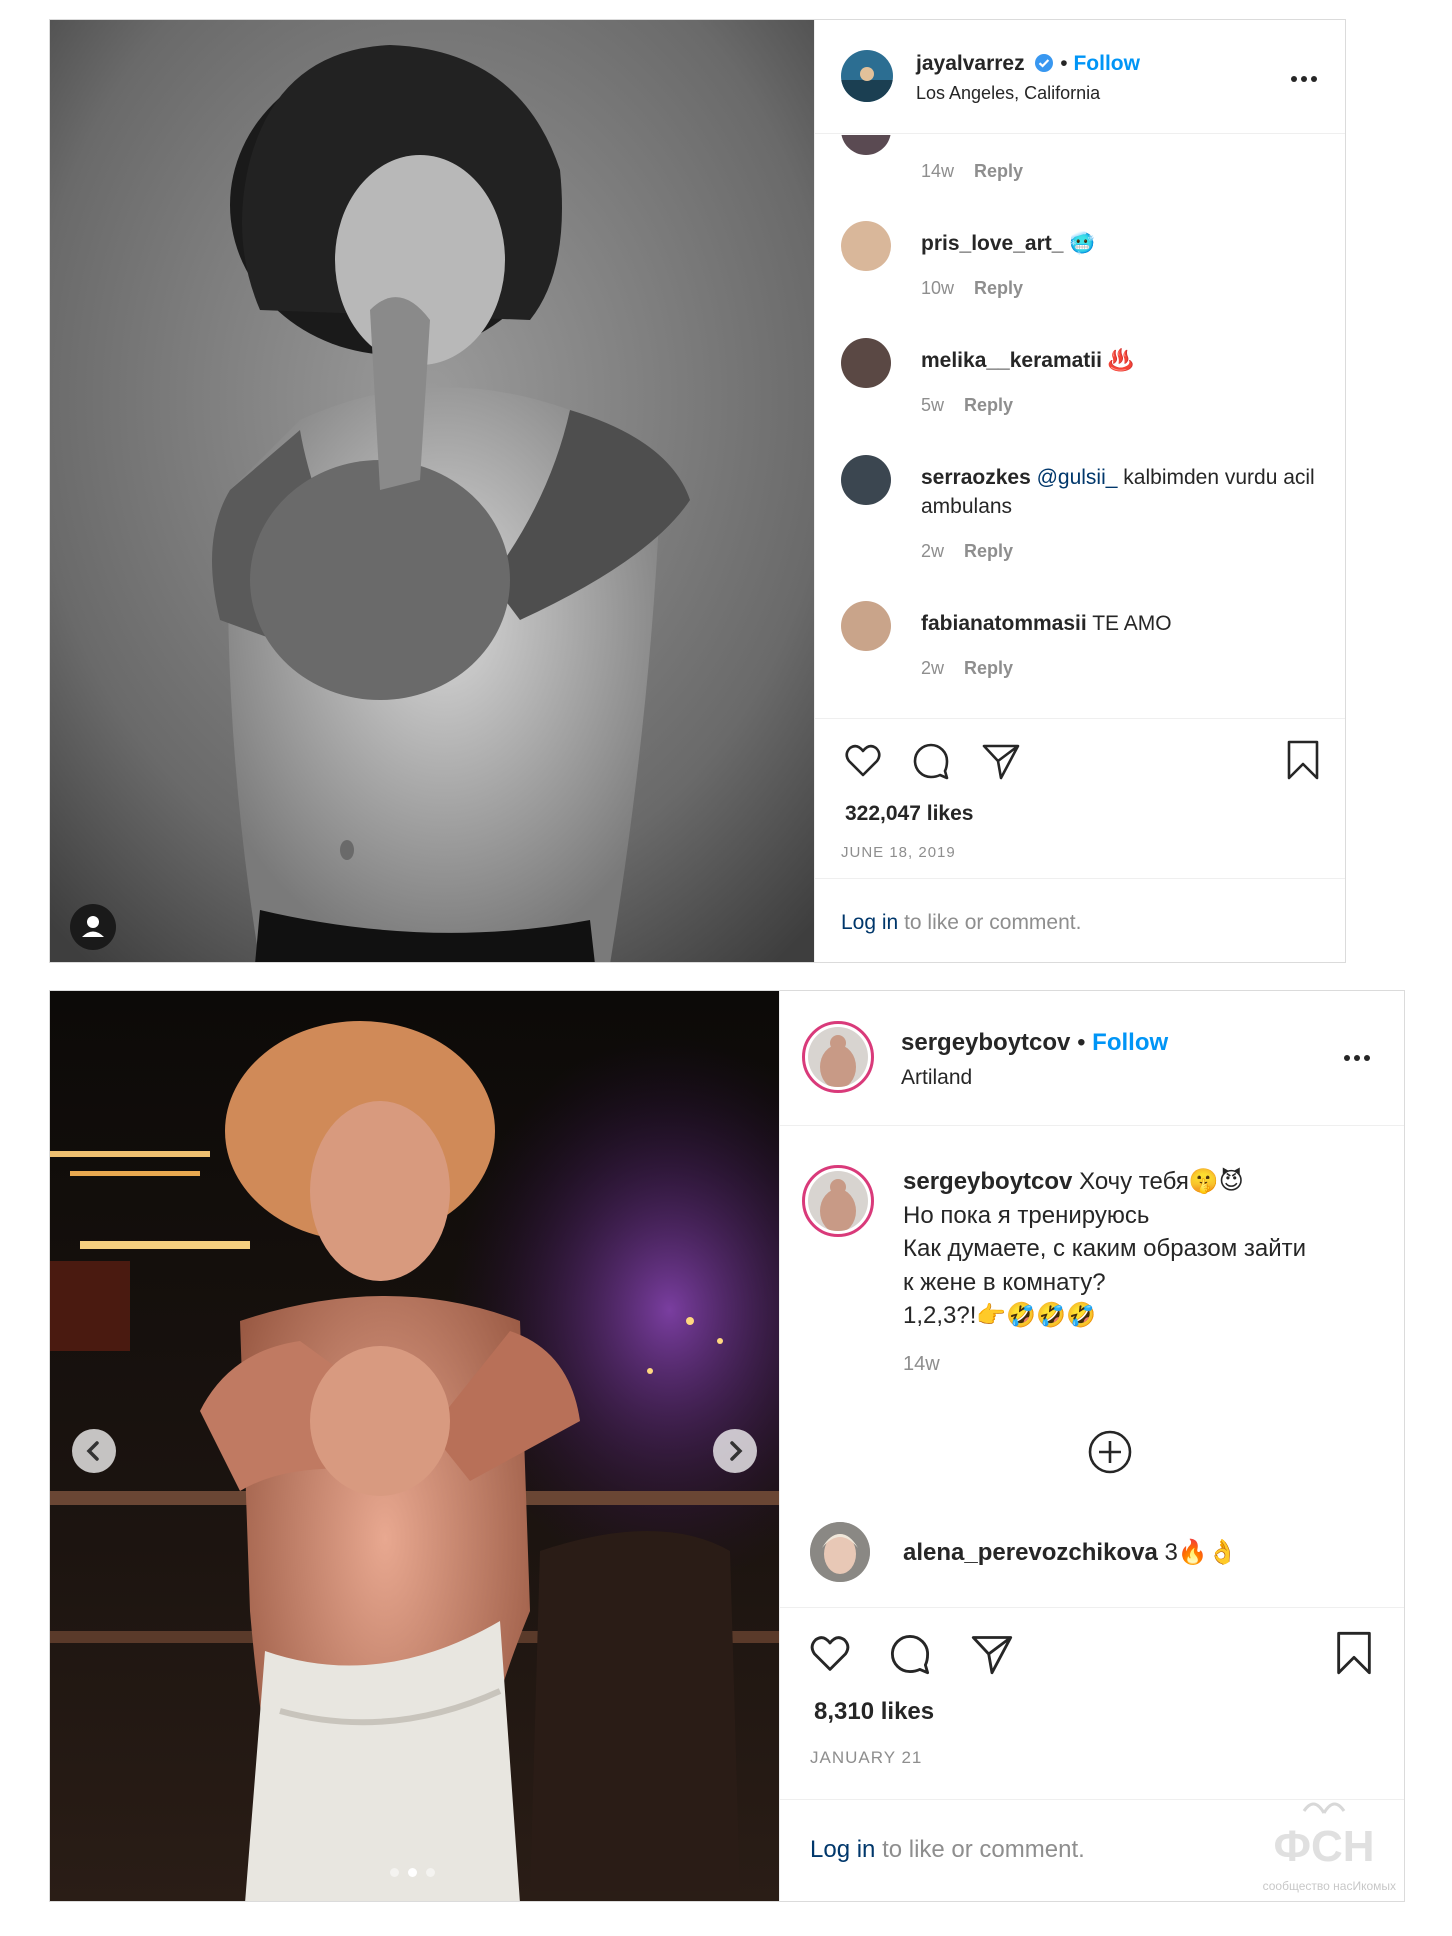 This screenshot has height=1936, width=1452. Describe the element at coordinates (1004, 623) in the screenshot. I see `commenter-username: fabianatommasii` at that location.